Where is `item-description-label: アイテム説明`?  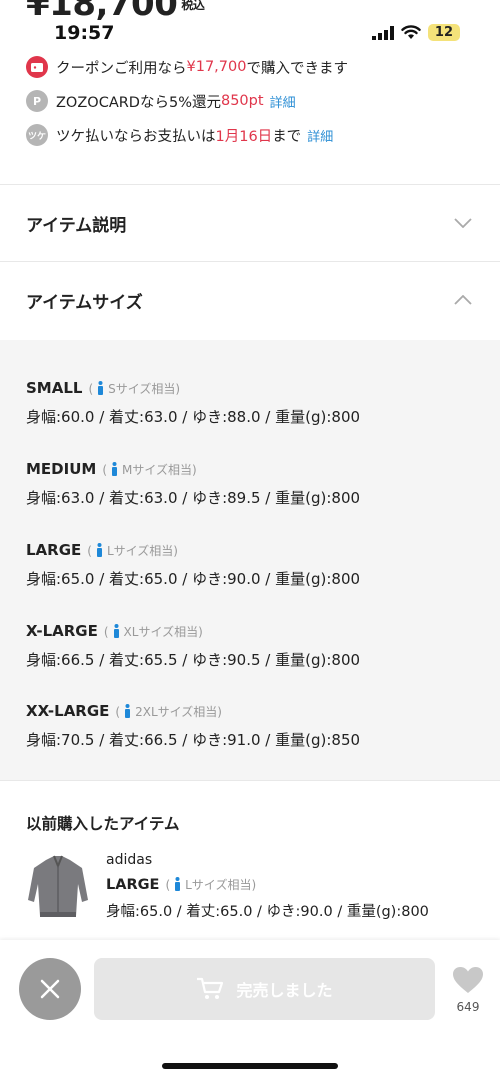 item-description-label: アイテム説明 is located at coordinates (76, 225).